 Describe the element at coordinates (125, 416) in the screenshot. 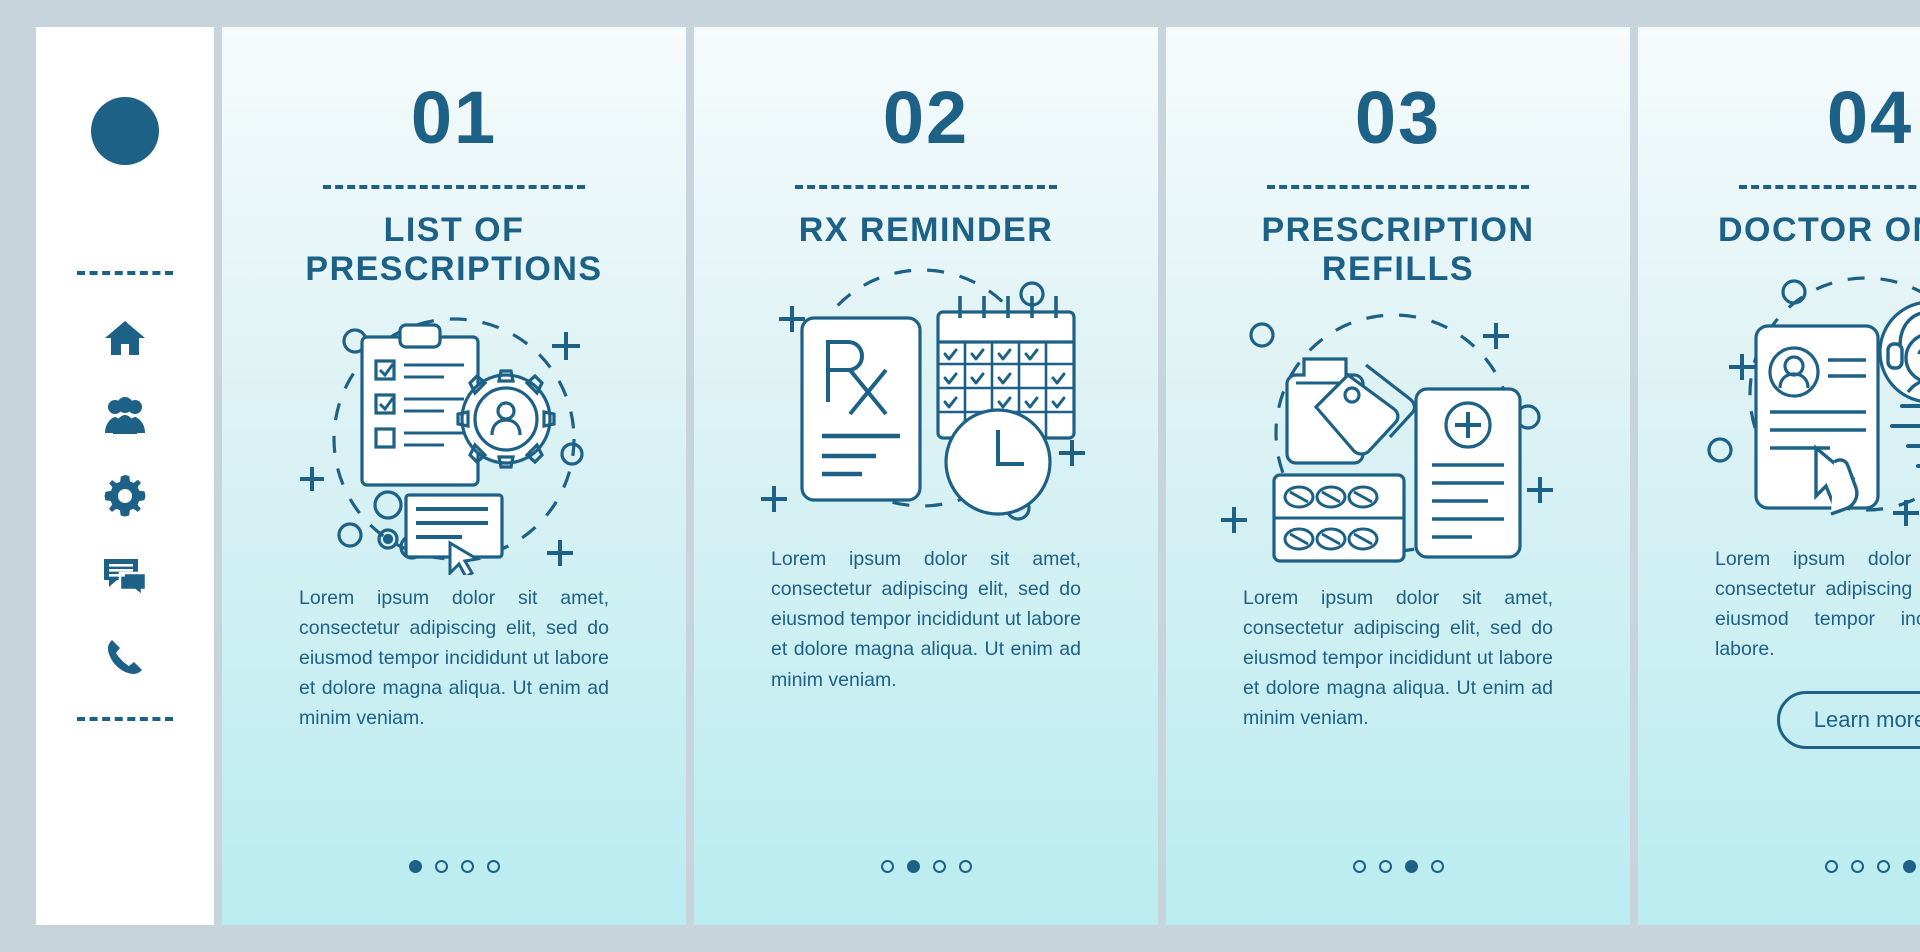

I see `people-icon` at that location.